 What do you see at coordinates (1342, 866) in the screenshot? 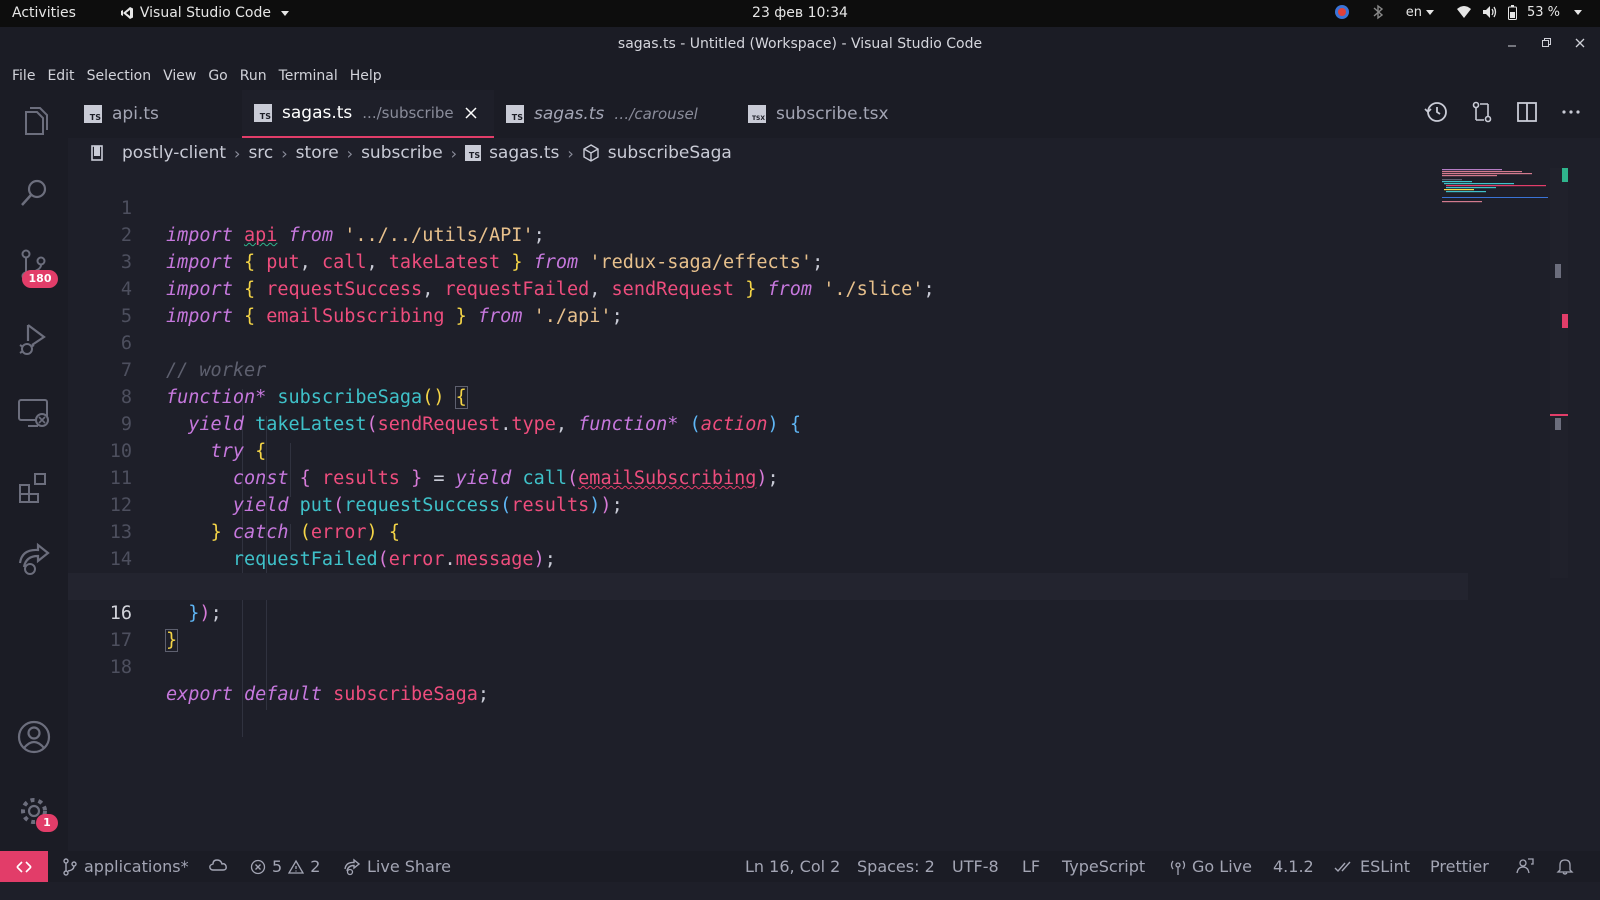
I see `check-all-icon` at bounding box center [1342, 866].